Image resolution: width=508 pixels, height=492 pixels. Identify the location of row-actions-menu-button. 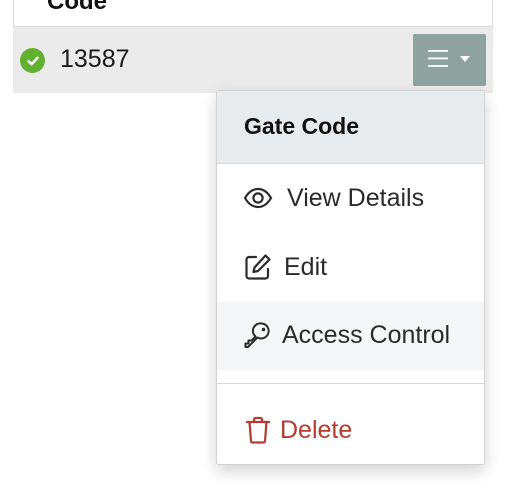
(449, 60).